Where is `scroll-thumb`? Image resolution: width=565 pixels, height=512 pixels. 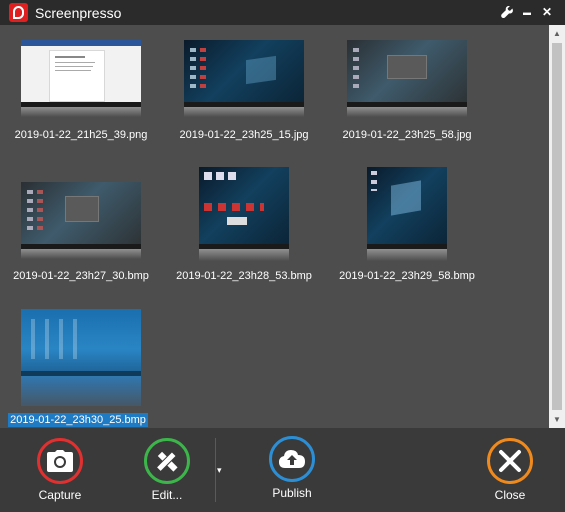 scroll-thumb is located at coordinates (557, 226).